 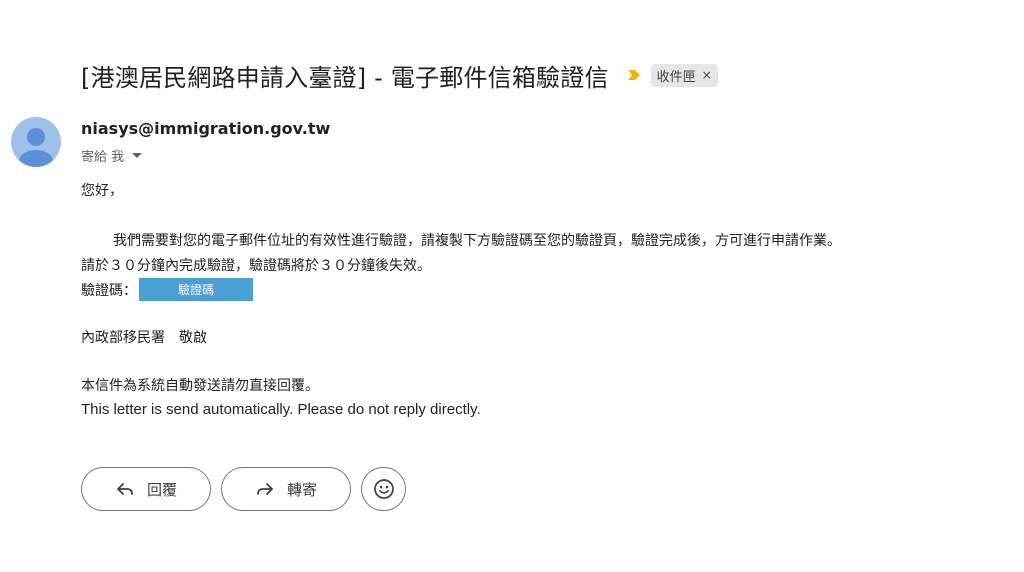 I want to click on reply-arrow-icon, so click(x=125, y=489).